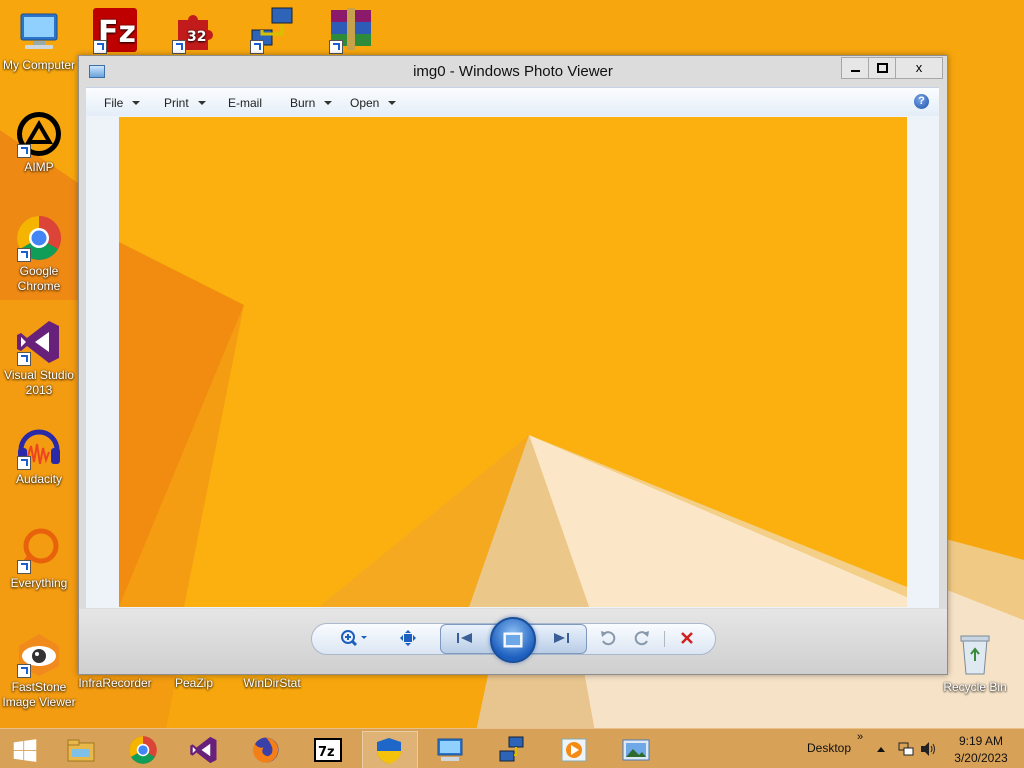 The height and width of the screenshot is (768, 1024). What do you see at coordinates (465, 638) in the screenshot?
I see `previous-icon` at bounding box center [465, 638].